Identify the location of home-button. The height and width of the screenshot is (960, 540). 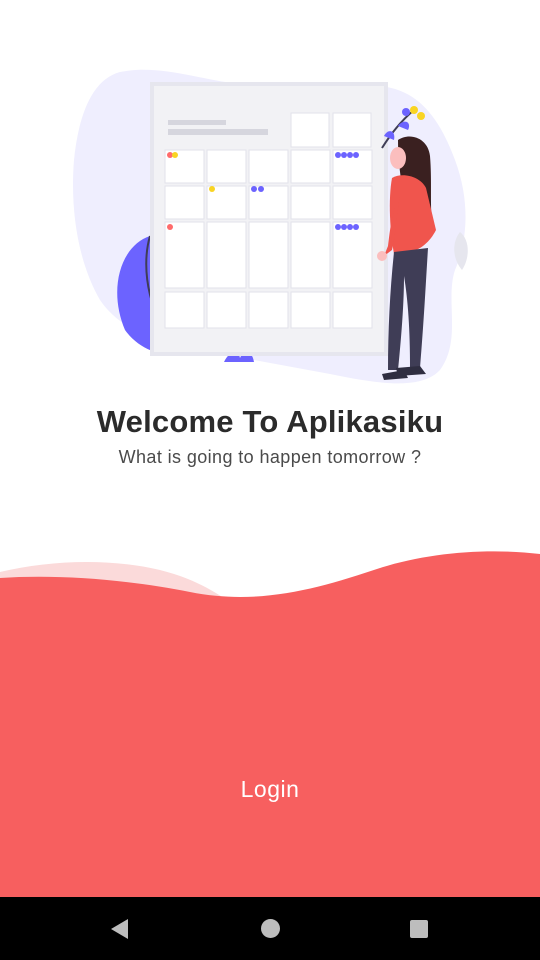
(270, 928).